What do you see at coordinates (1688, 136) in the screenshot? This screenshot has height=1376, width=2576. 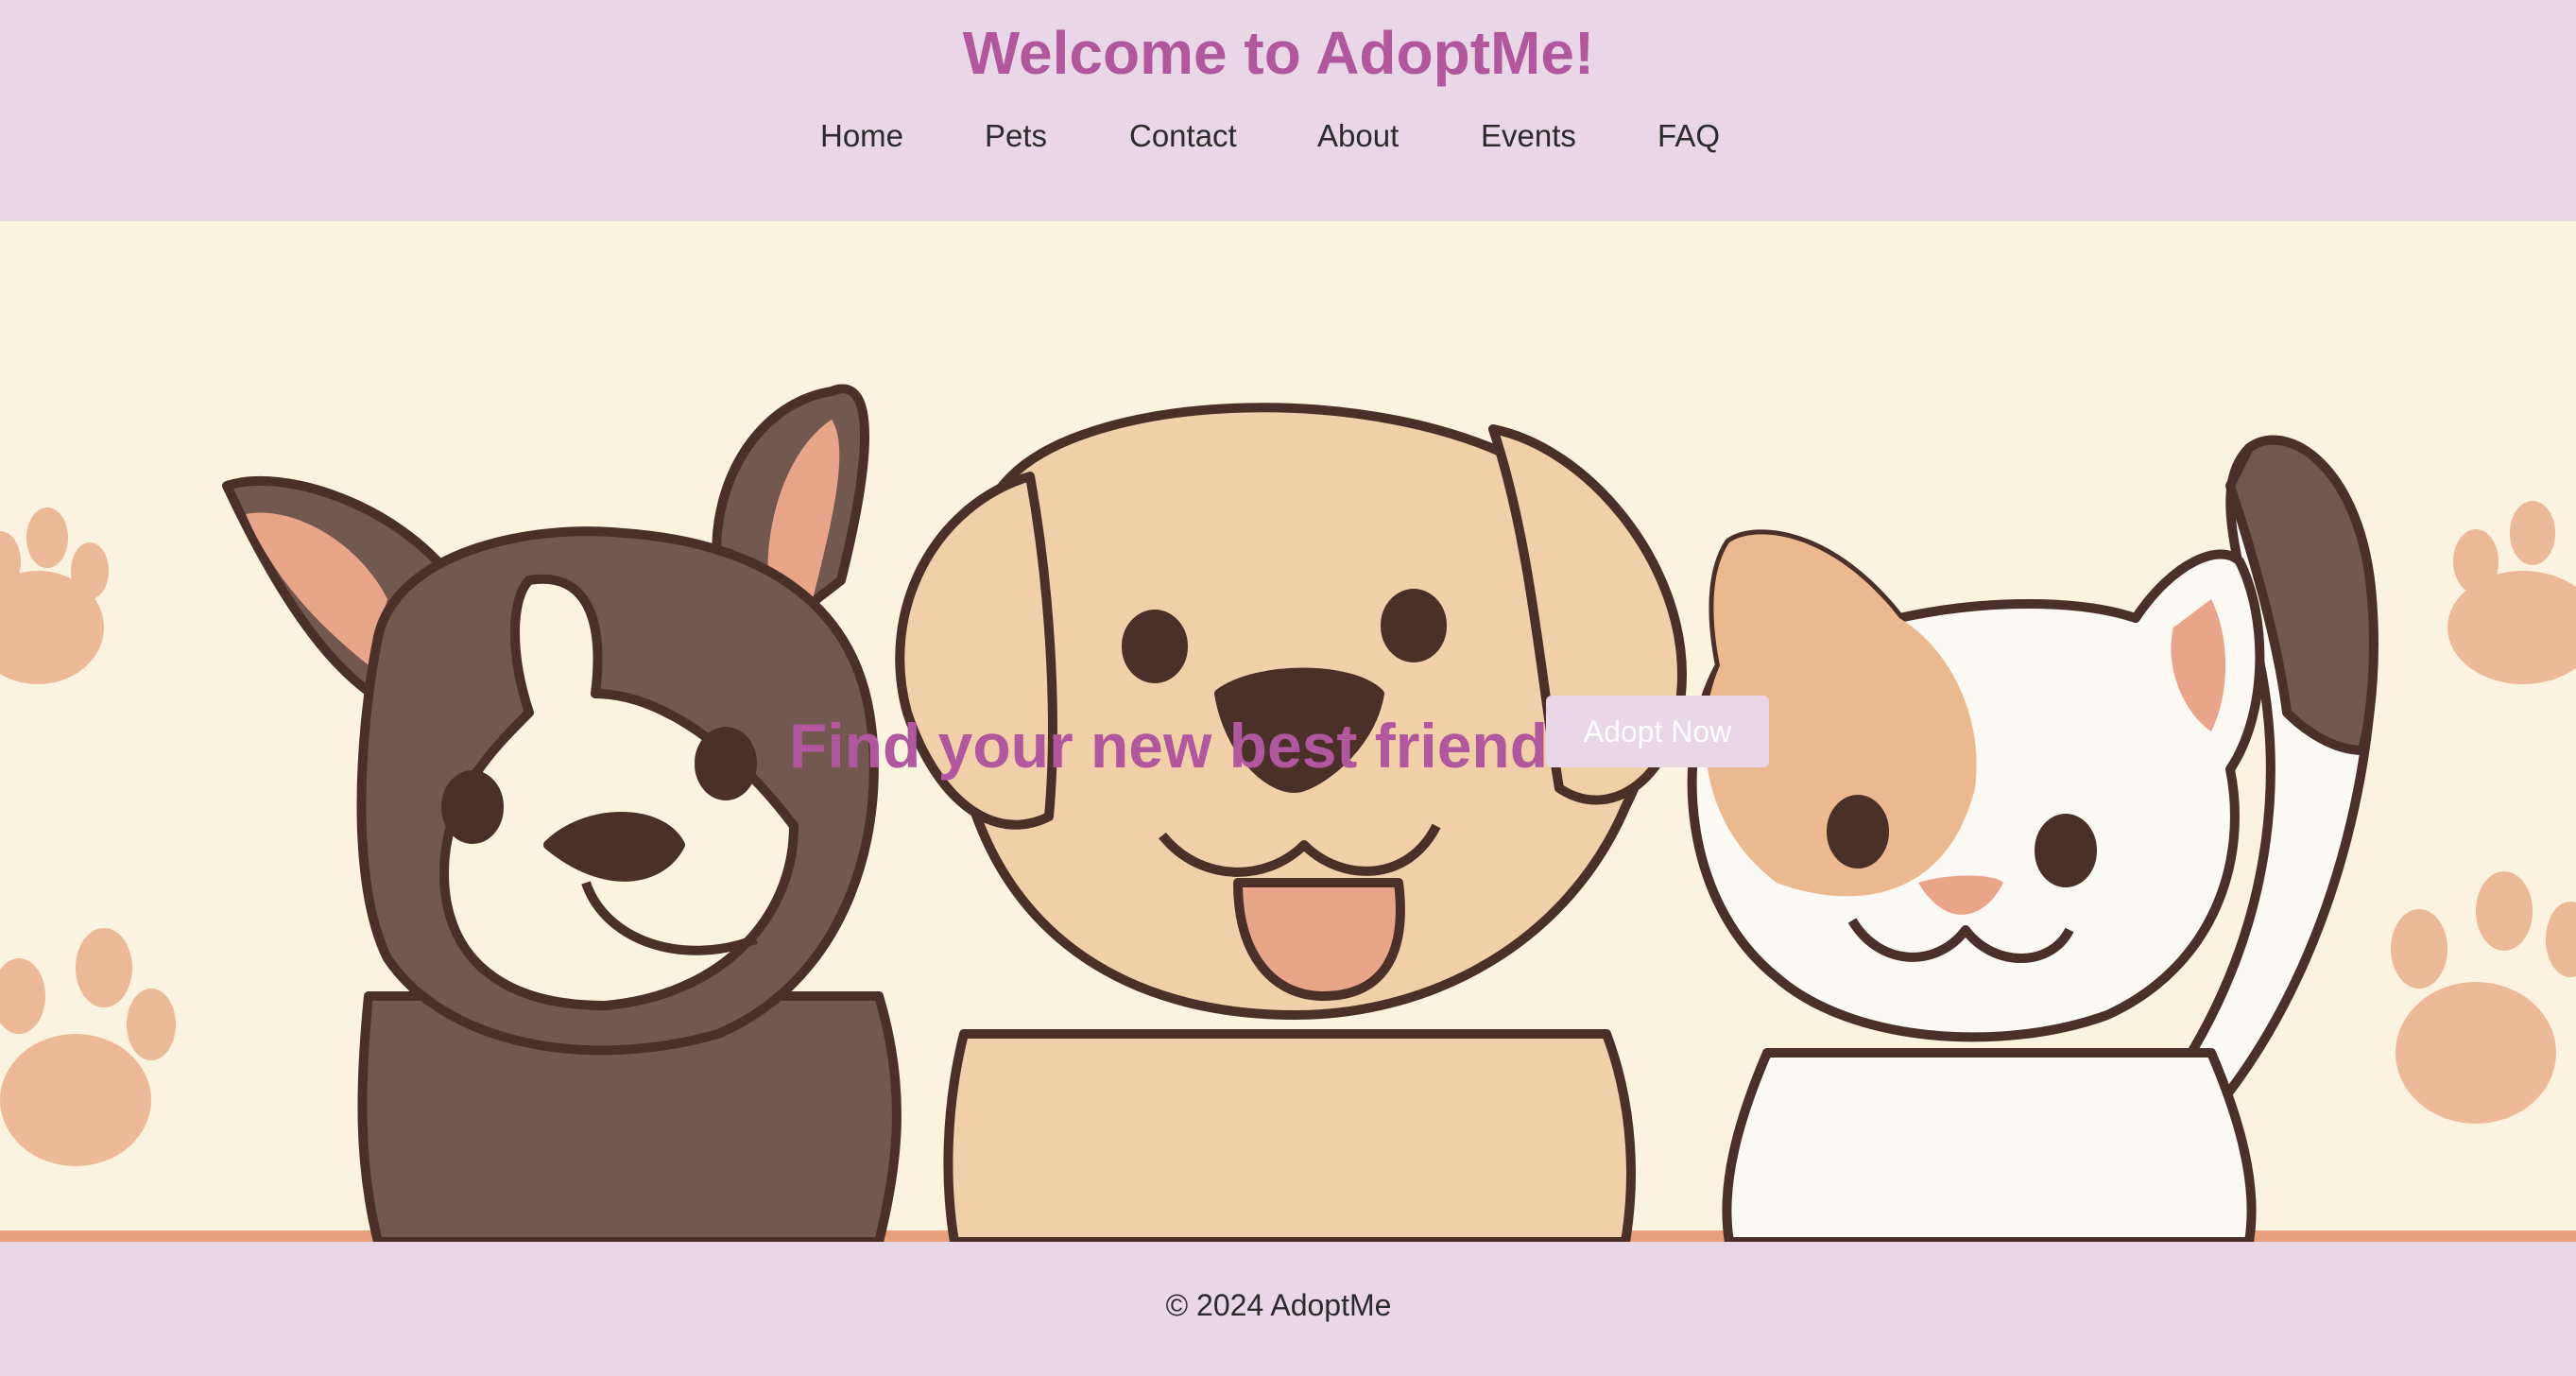 I see `nav-faq: FAQ` at bounding box center [1688, 136].